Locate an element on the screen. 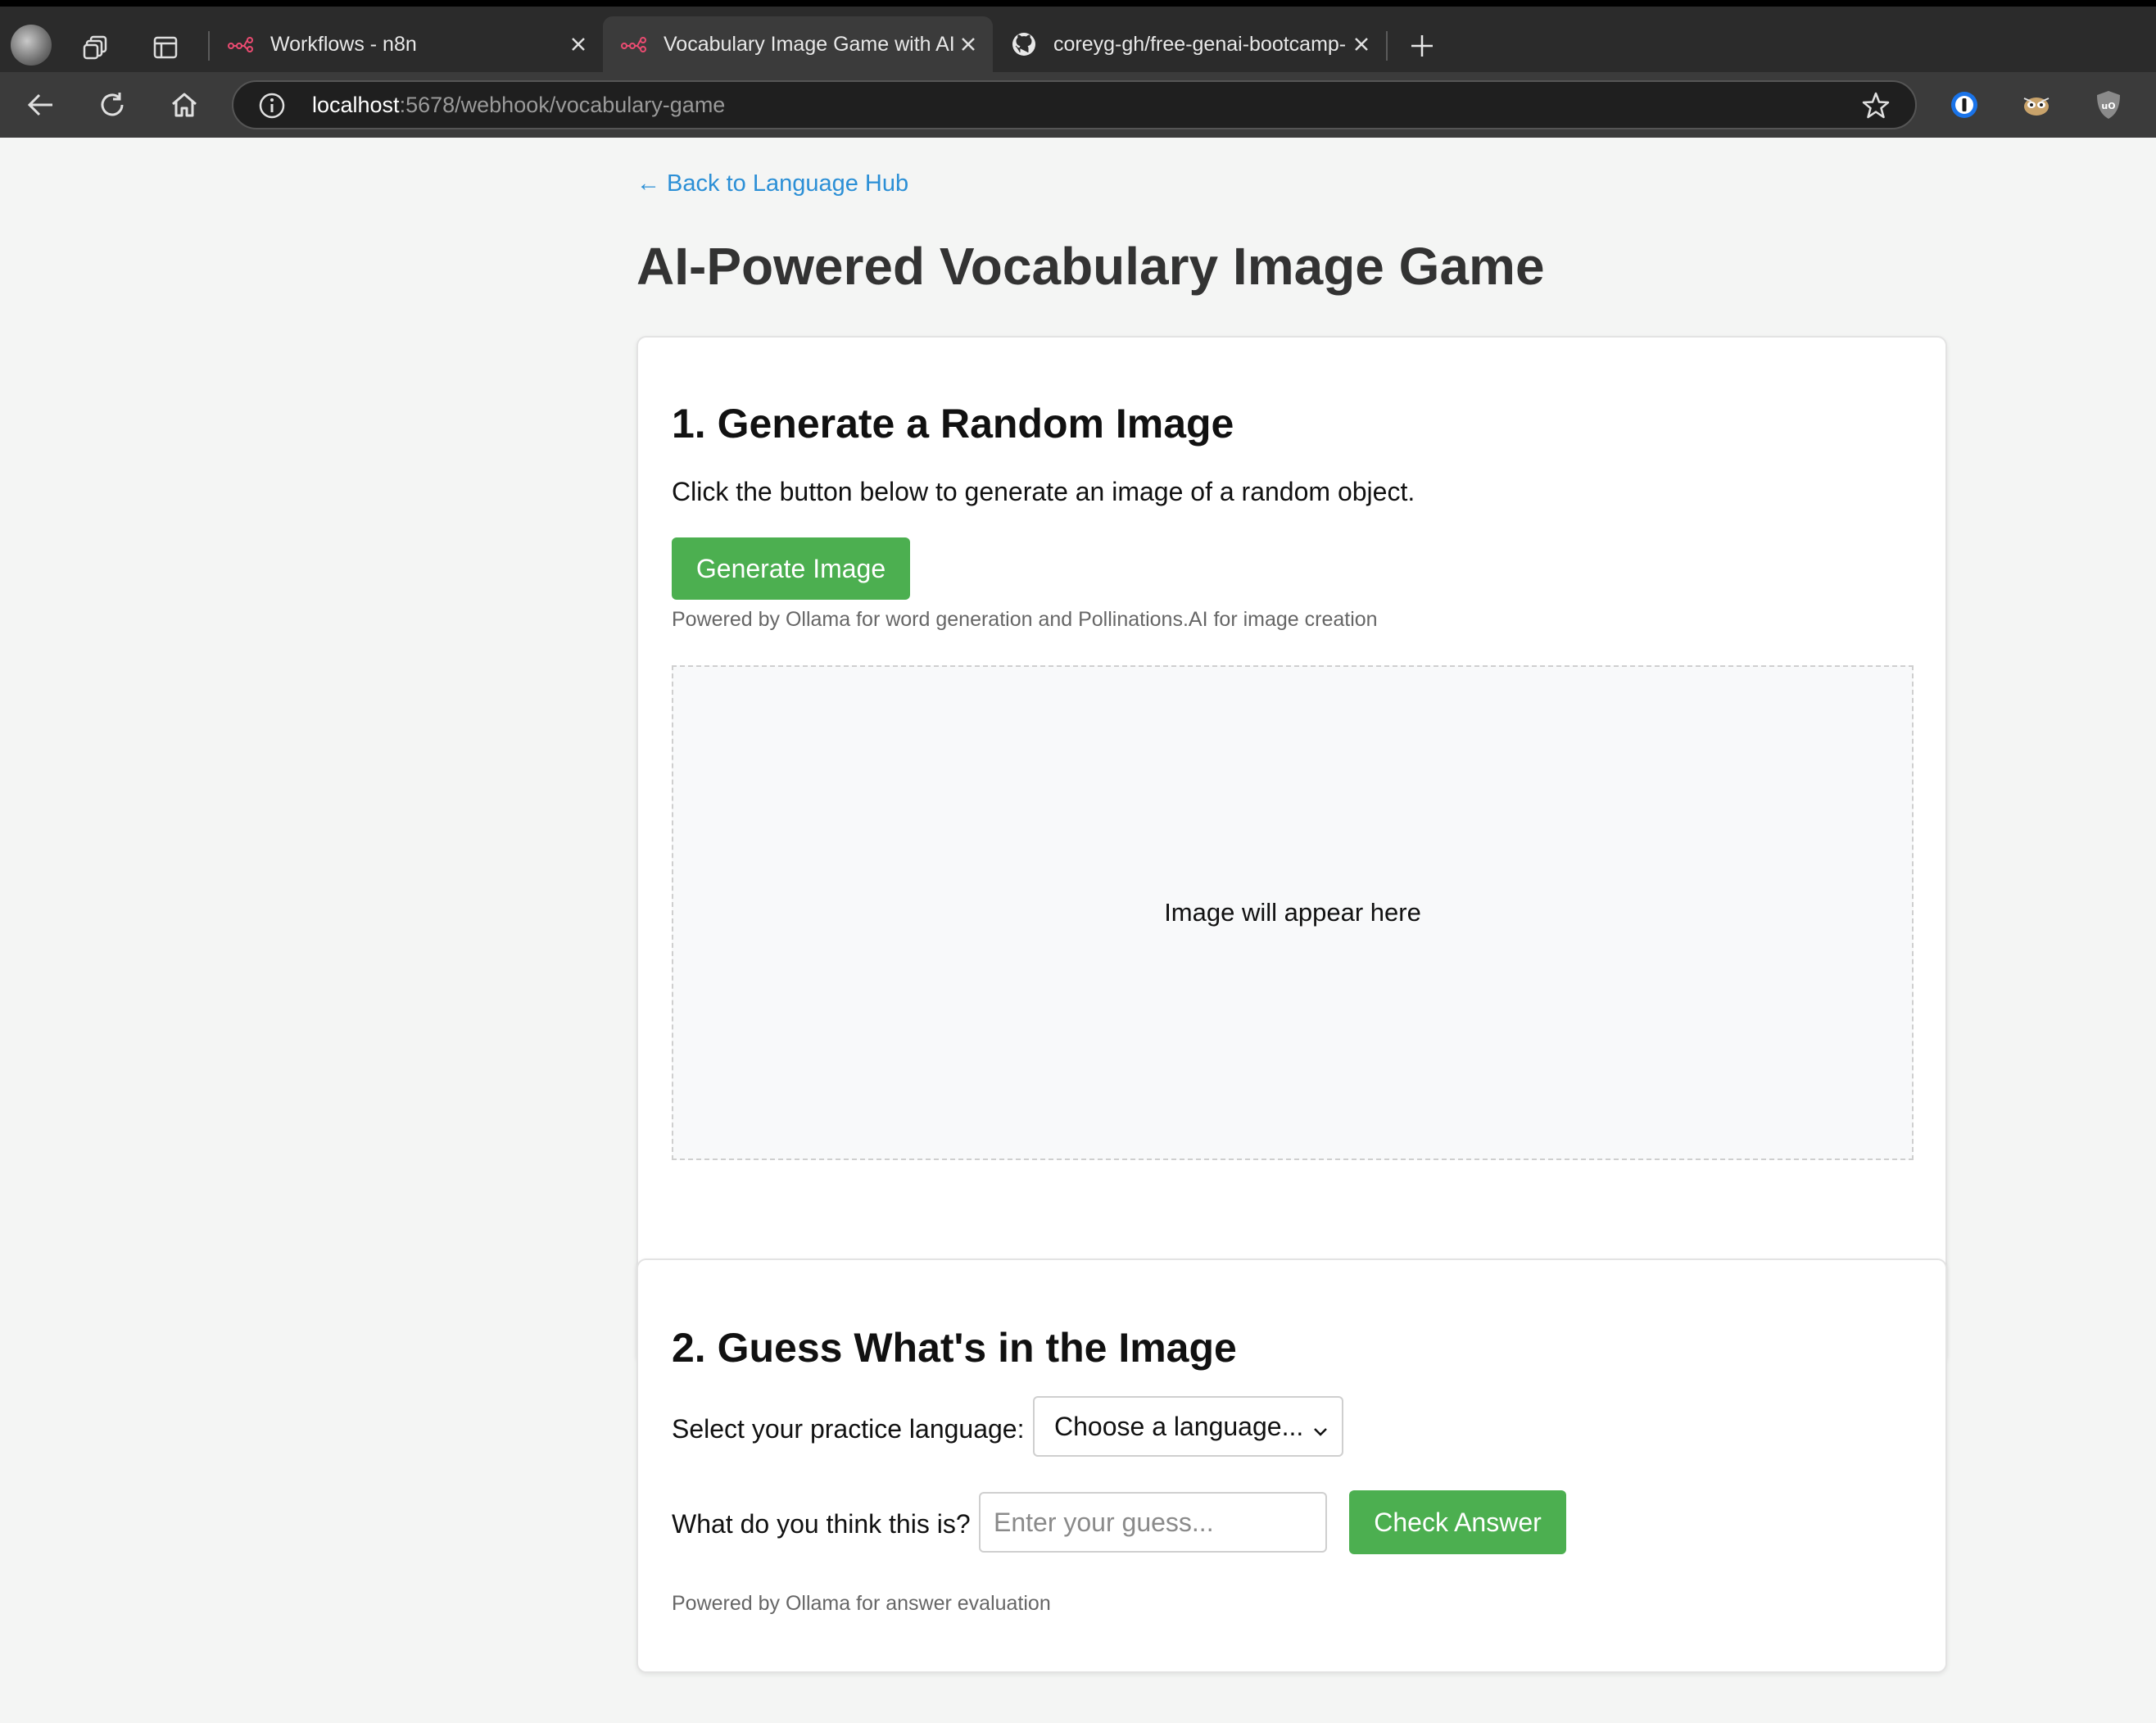 This screenshot has width=2156, height=1723. github-icon is located at coordinates (1024, 44).